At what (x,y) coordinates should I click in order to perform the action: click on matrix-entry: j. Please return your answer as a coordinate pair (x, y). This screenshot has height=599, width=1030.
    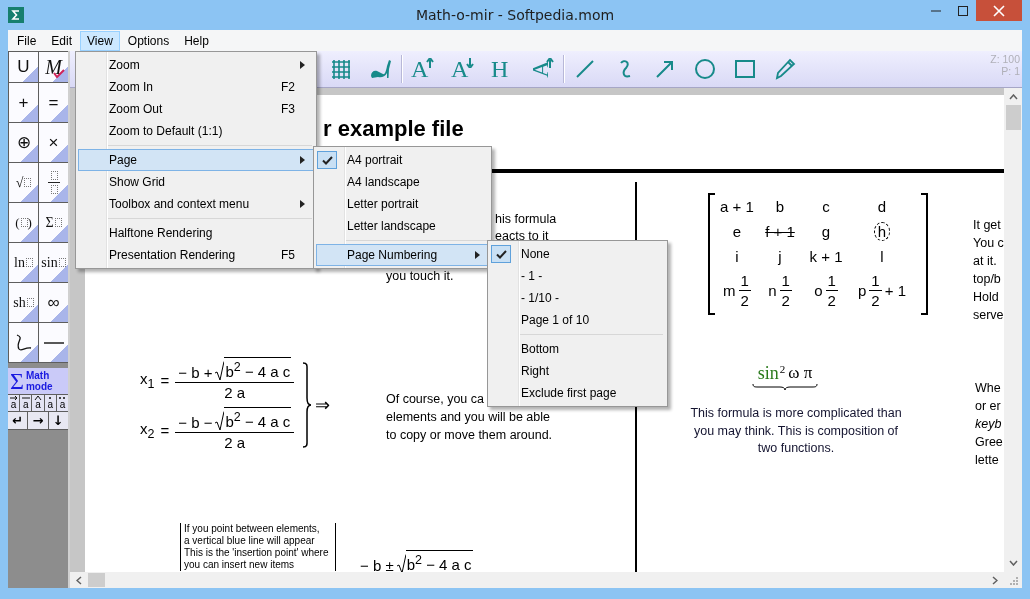
    Looking at the image, I should click on (780, 256).